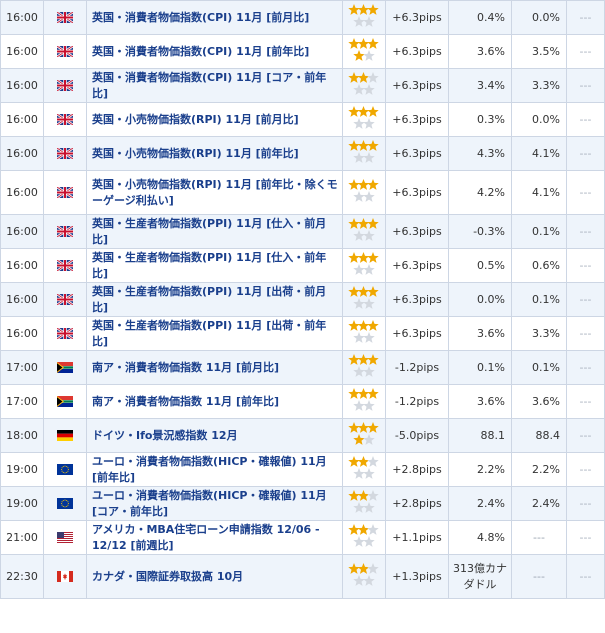 The height and width of the screenshot is (633, 605). Describe the element at coordinates (417, 537) in the screenshot. I see `volatility-pips: +1.1pips` at that location.